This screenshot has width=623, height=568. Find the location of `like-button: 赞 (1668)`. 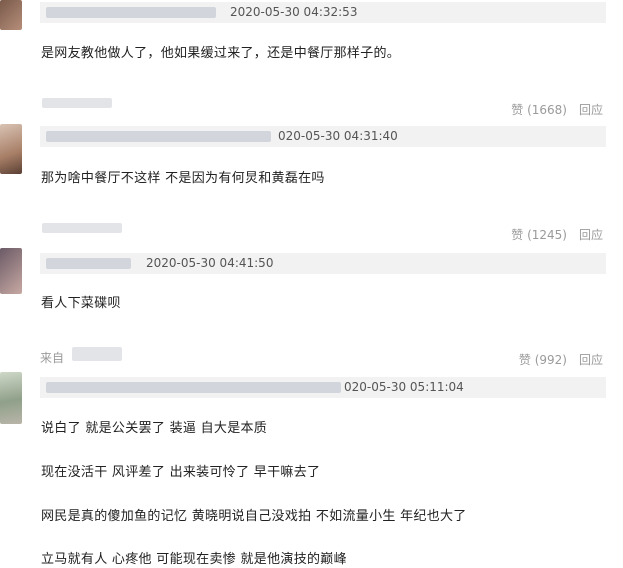

like-button: 赞 (1668) is located at coordinates (539, 109).